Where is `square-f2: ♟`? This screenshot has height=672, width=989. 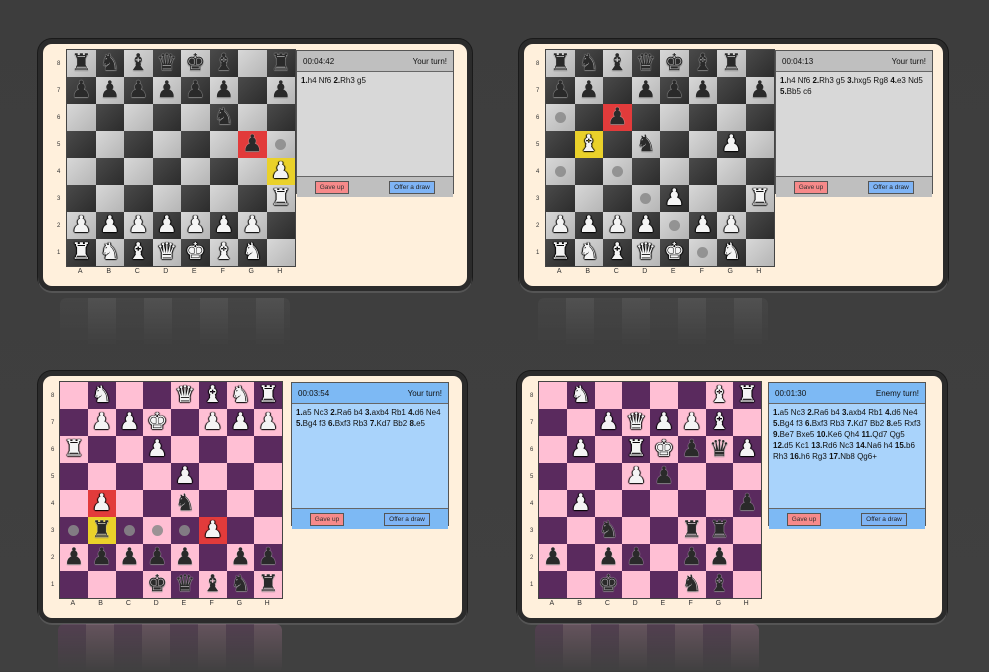 square-f2: ♟ is located at coordinates (223, 225).